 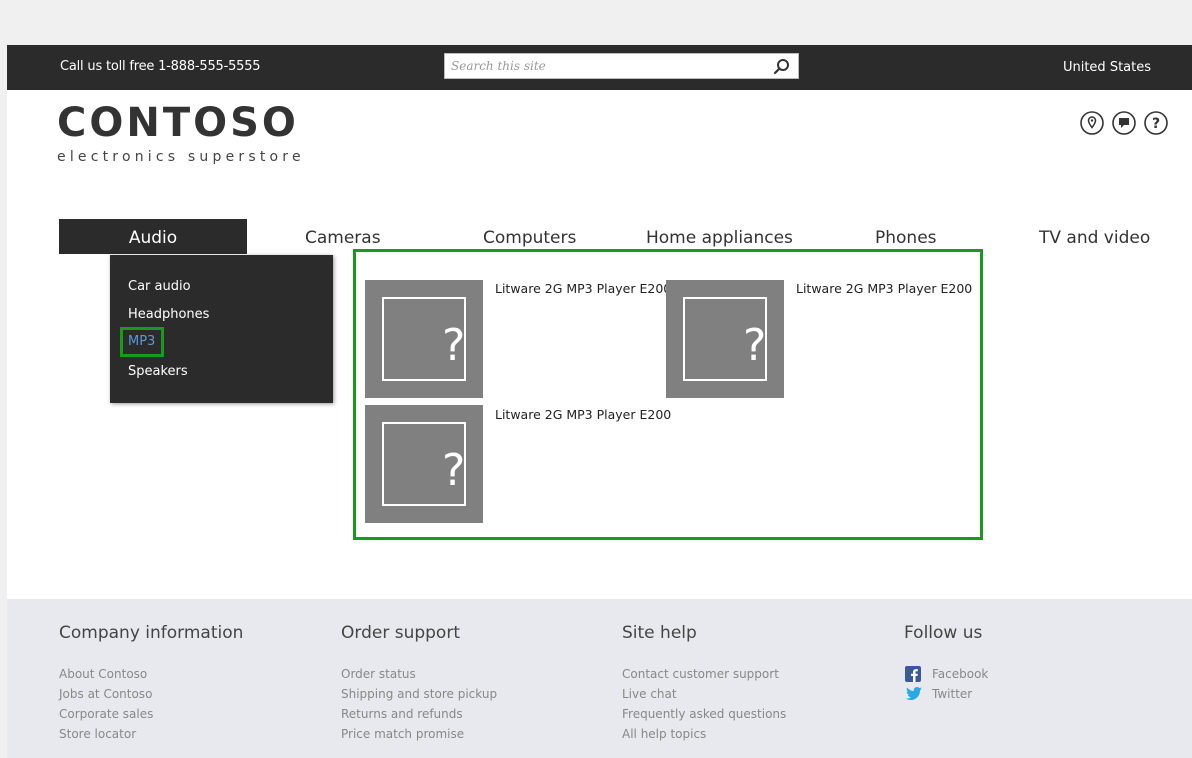 I want to click on footer-link: Frequently asked questions, so click(x=704, y=714).